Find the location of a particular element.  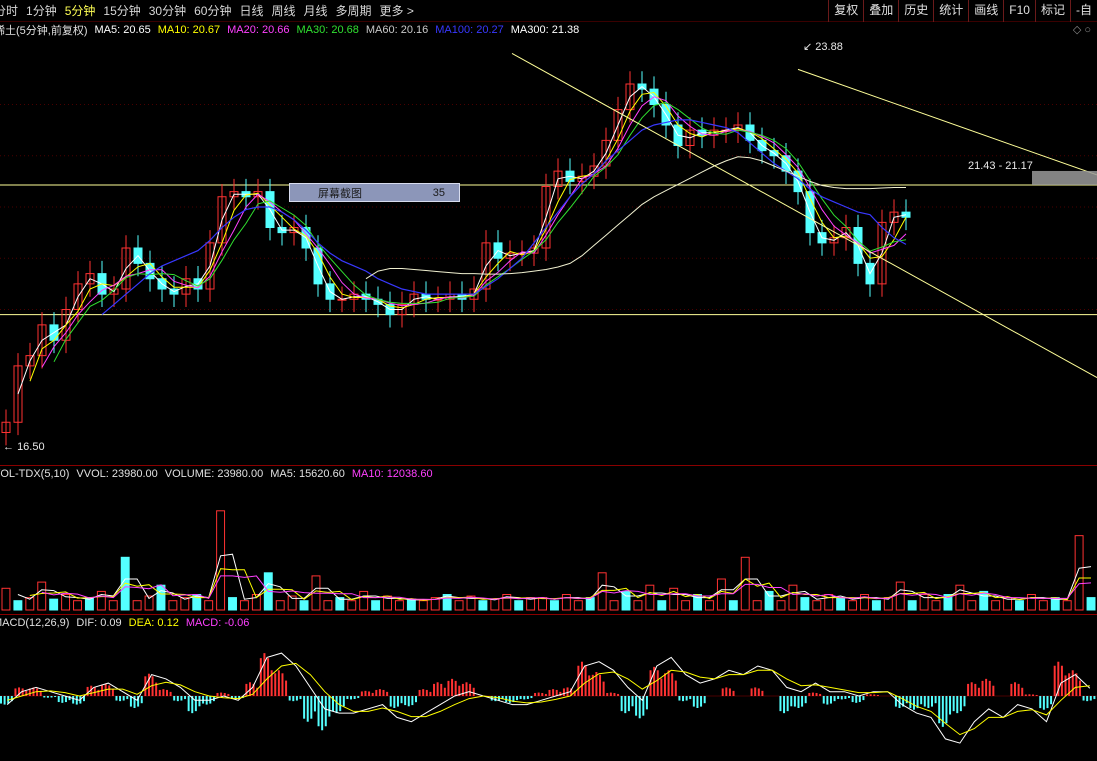

tool-button-4: 画线 is located at coordinates (985, 11).